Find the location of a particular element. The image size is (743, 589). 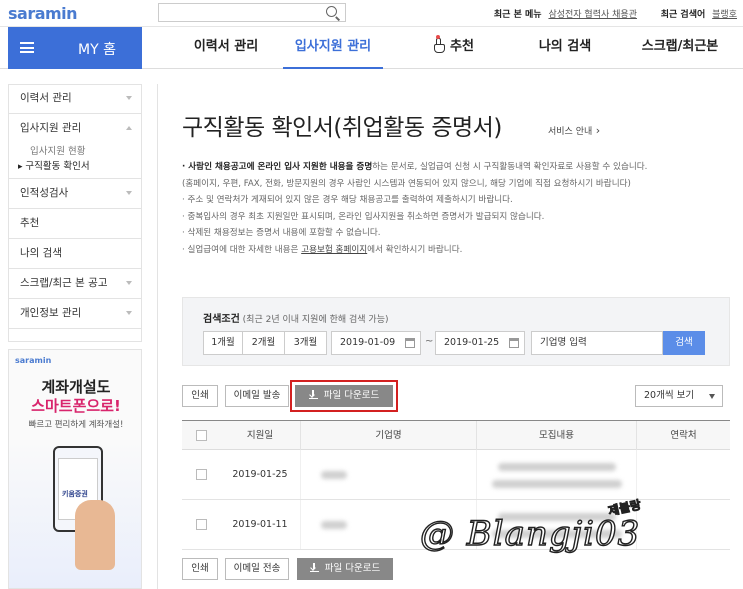

search-input is located at coordinates (252, 12).